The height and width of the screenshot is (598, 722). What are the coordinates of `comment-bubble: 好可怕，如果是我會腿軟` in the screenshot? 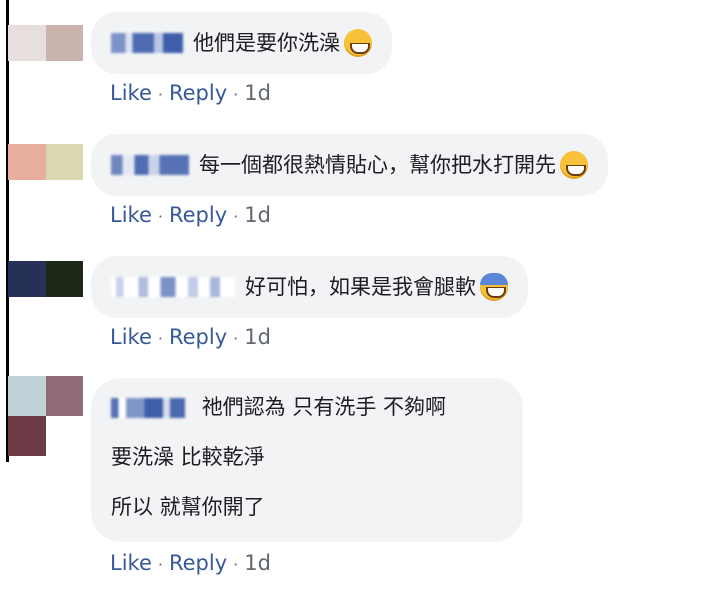 It's located at (309, 287).